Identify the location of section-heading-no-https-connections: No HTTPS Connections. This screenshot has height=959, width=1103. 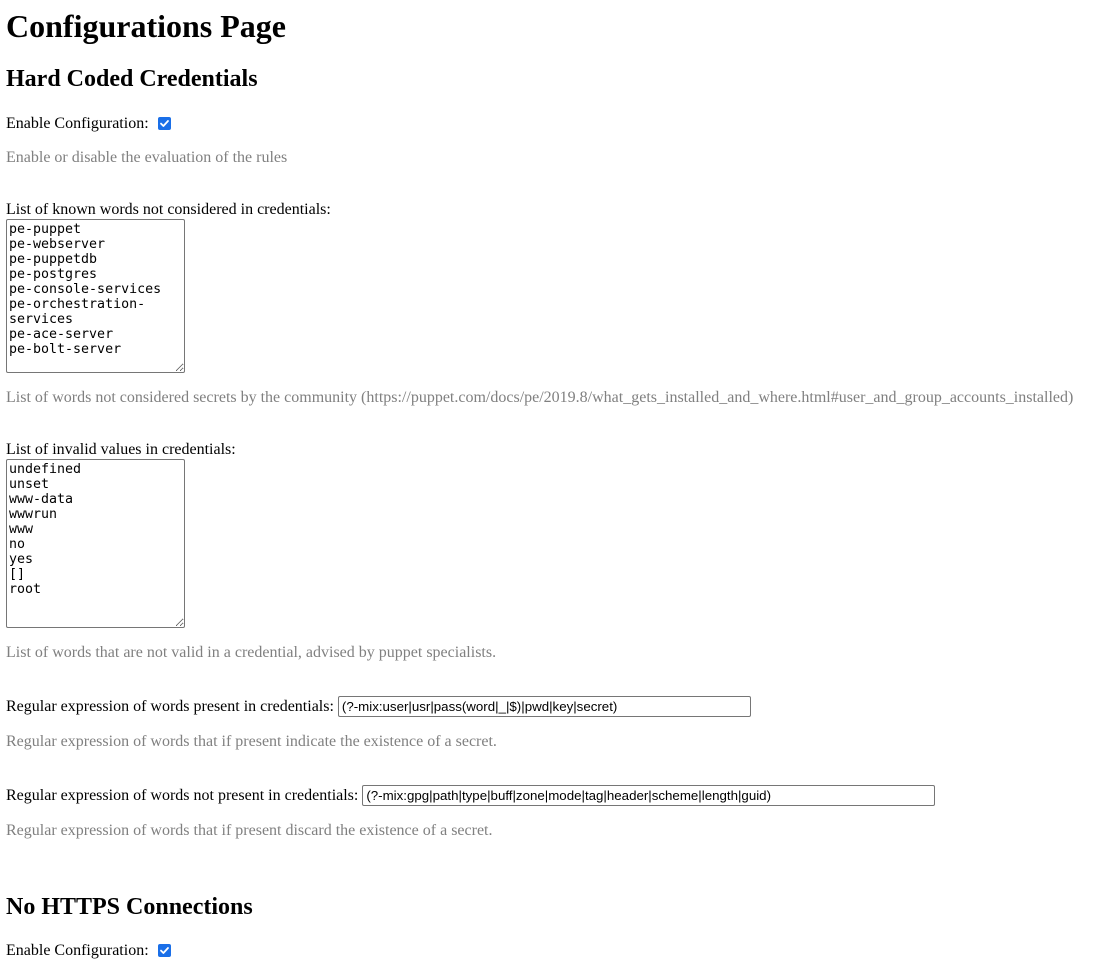
(129, 907).